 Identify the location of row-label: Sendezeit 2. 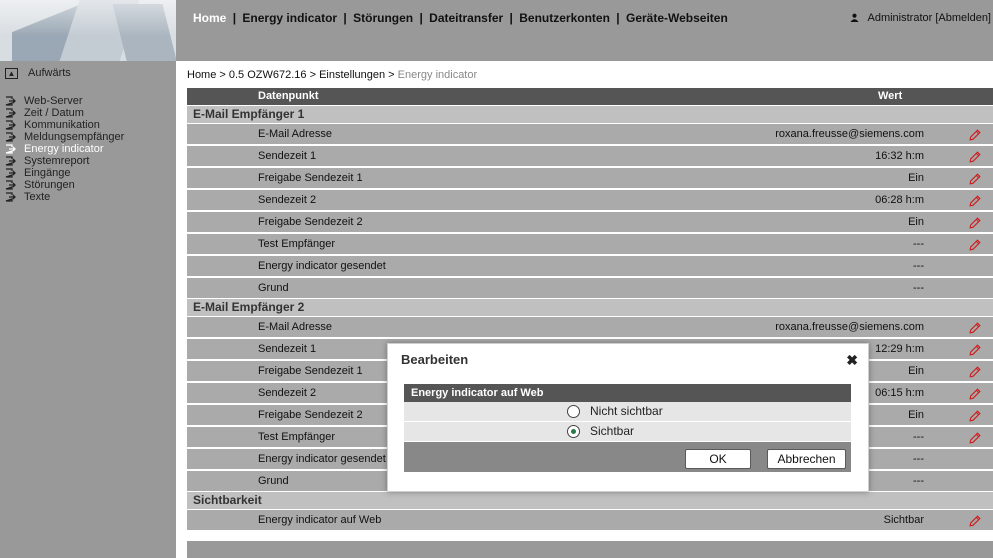
(287, 200).